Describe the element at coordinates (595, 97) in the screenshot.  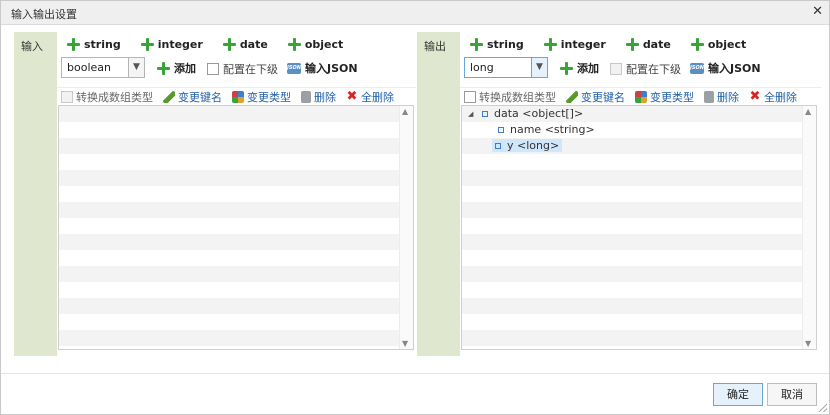
I see `output-rename-button: 变更键名` at that location.